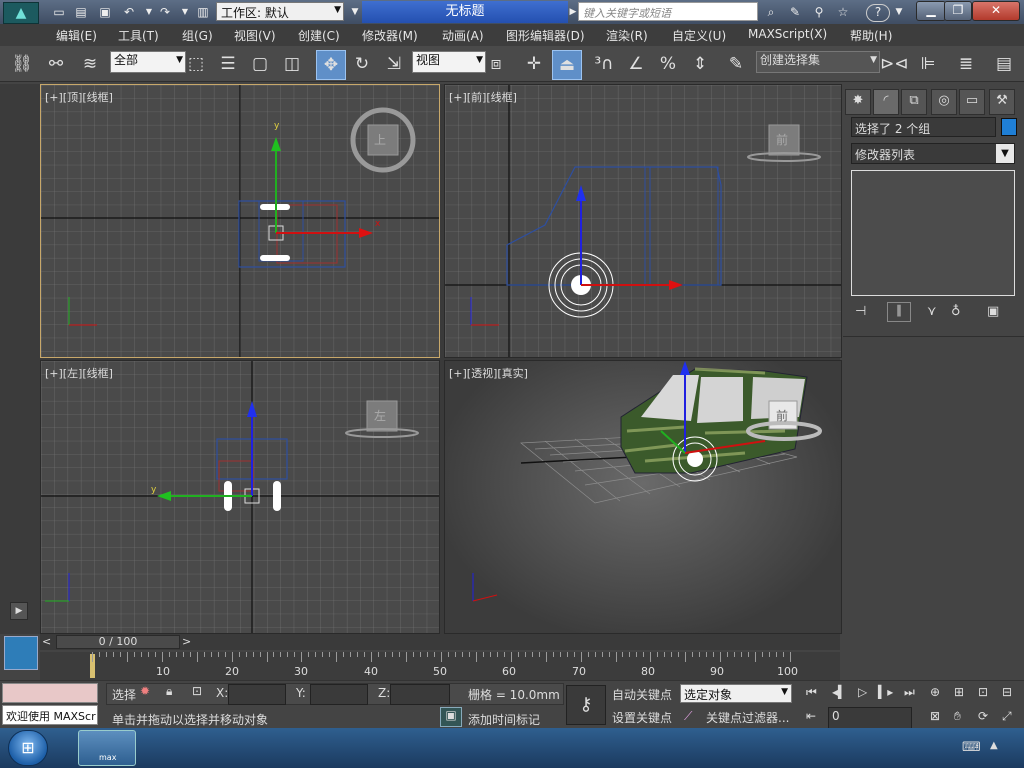  Describe the element at coordinates (933, 233) in the screenshot. I see `modifier-stack-list` at that location.